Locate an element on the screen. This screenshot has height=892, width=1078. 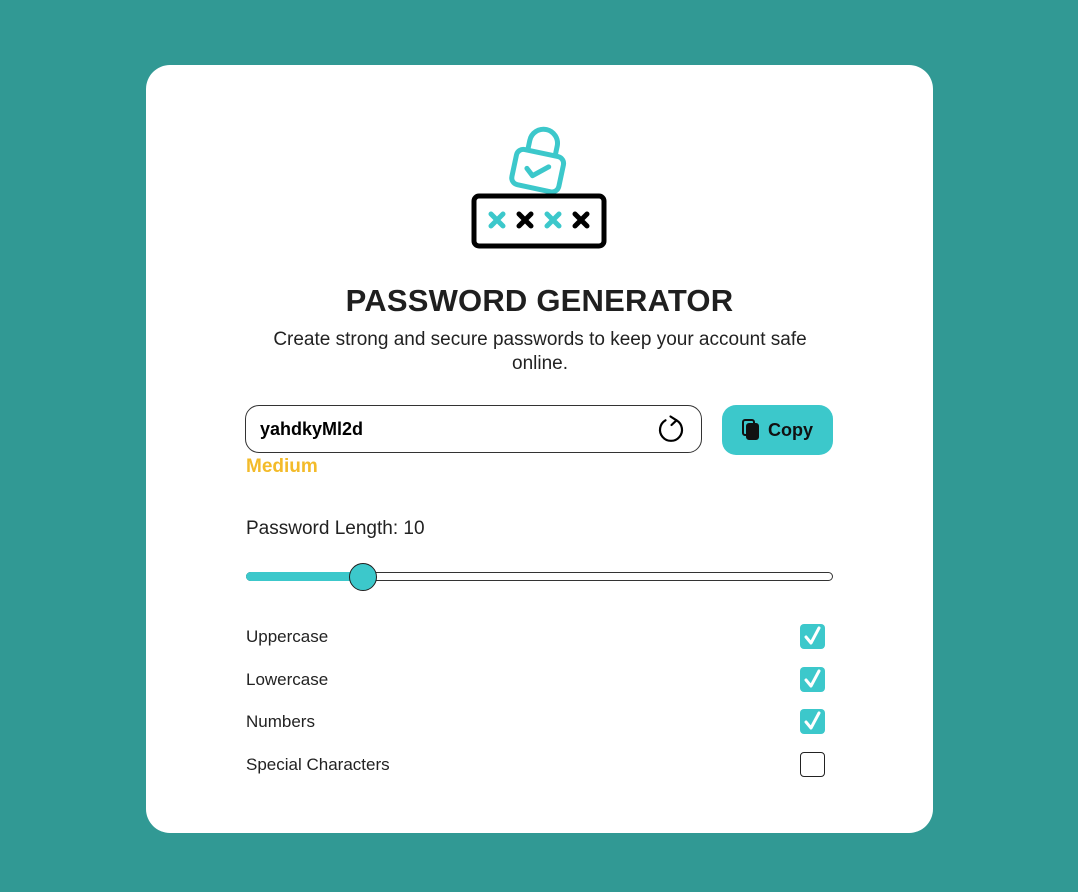
numbers-checkbox is located at coordinates (812, 721).